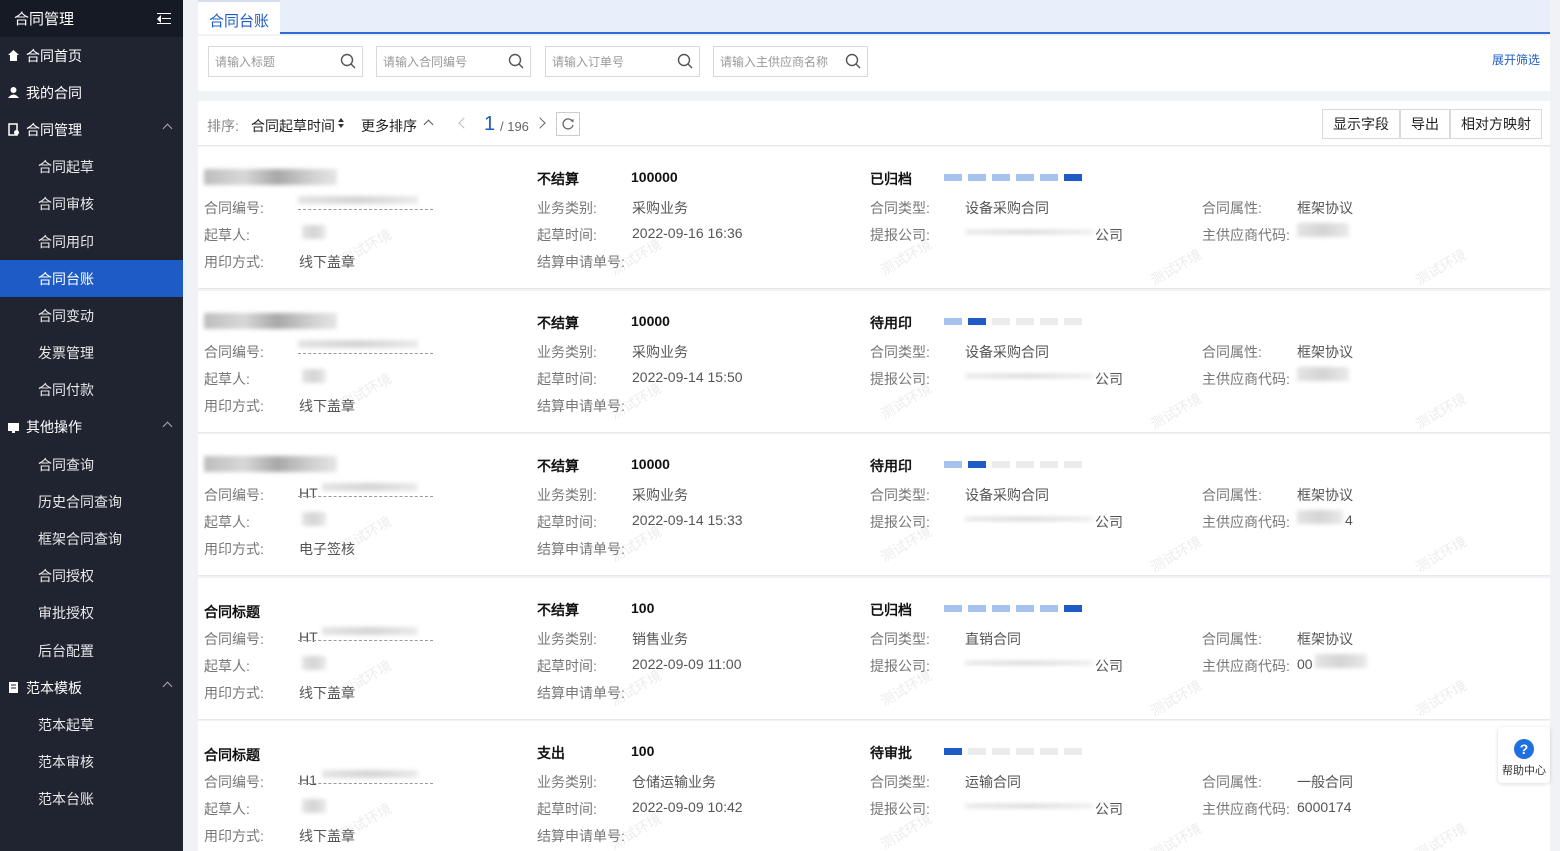  Describe the element at coordinates (227, 666) in the screenshot. I see `drafter-label: 起草人:` at that location.